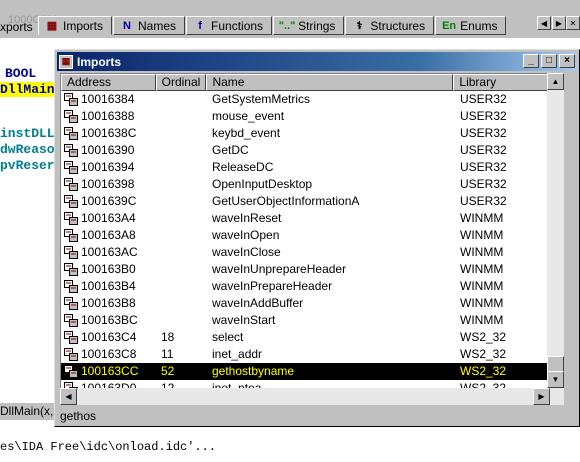 The image size is (580, 462). I want to click on import-name: keybd_event, so click(246, 133).